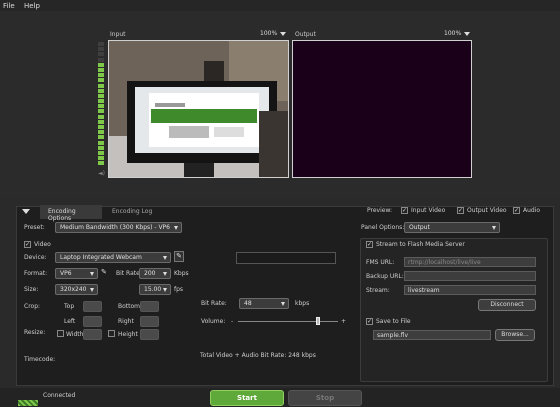 The width and height of the screenshot is (560, 407). Describe the element at coordinates (155, 289) in the screenshot. I see `fps-select: 15.00` at that location.